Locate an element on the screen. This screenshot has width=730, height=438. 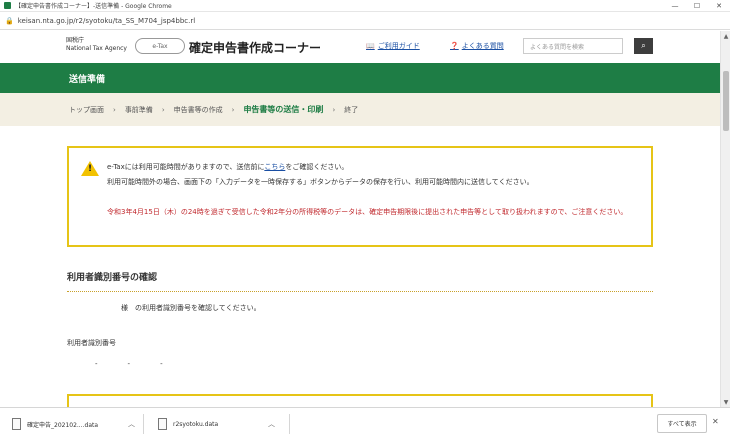
section-band: 送信準備 is located at coordinates (360, 78).